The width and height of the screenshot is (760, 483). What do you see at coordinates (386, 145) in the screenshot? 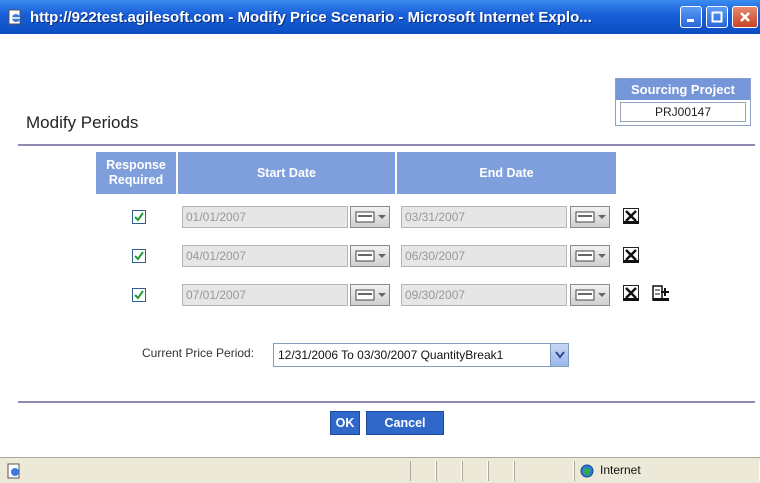
I see `top-divider` at bounding box center [386, 145].